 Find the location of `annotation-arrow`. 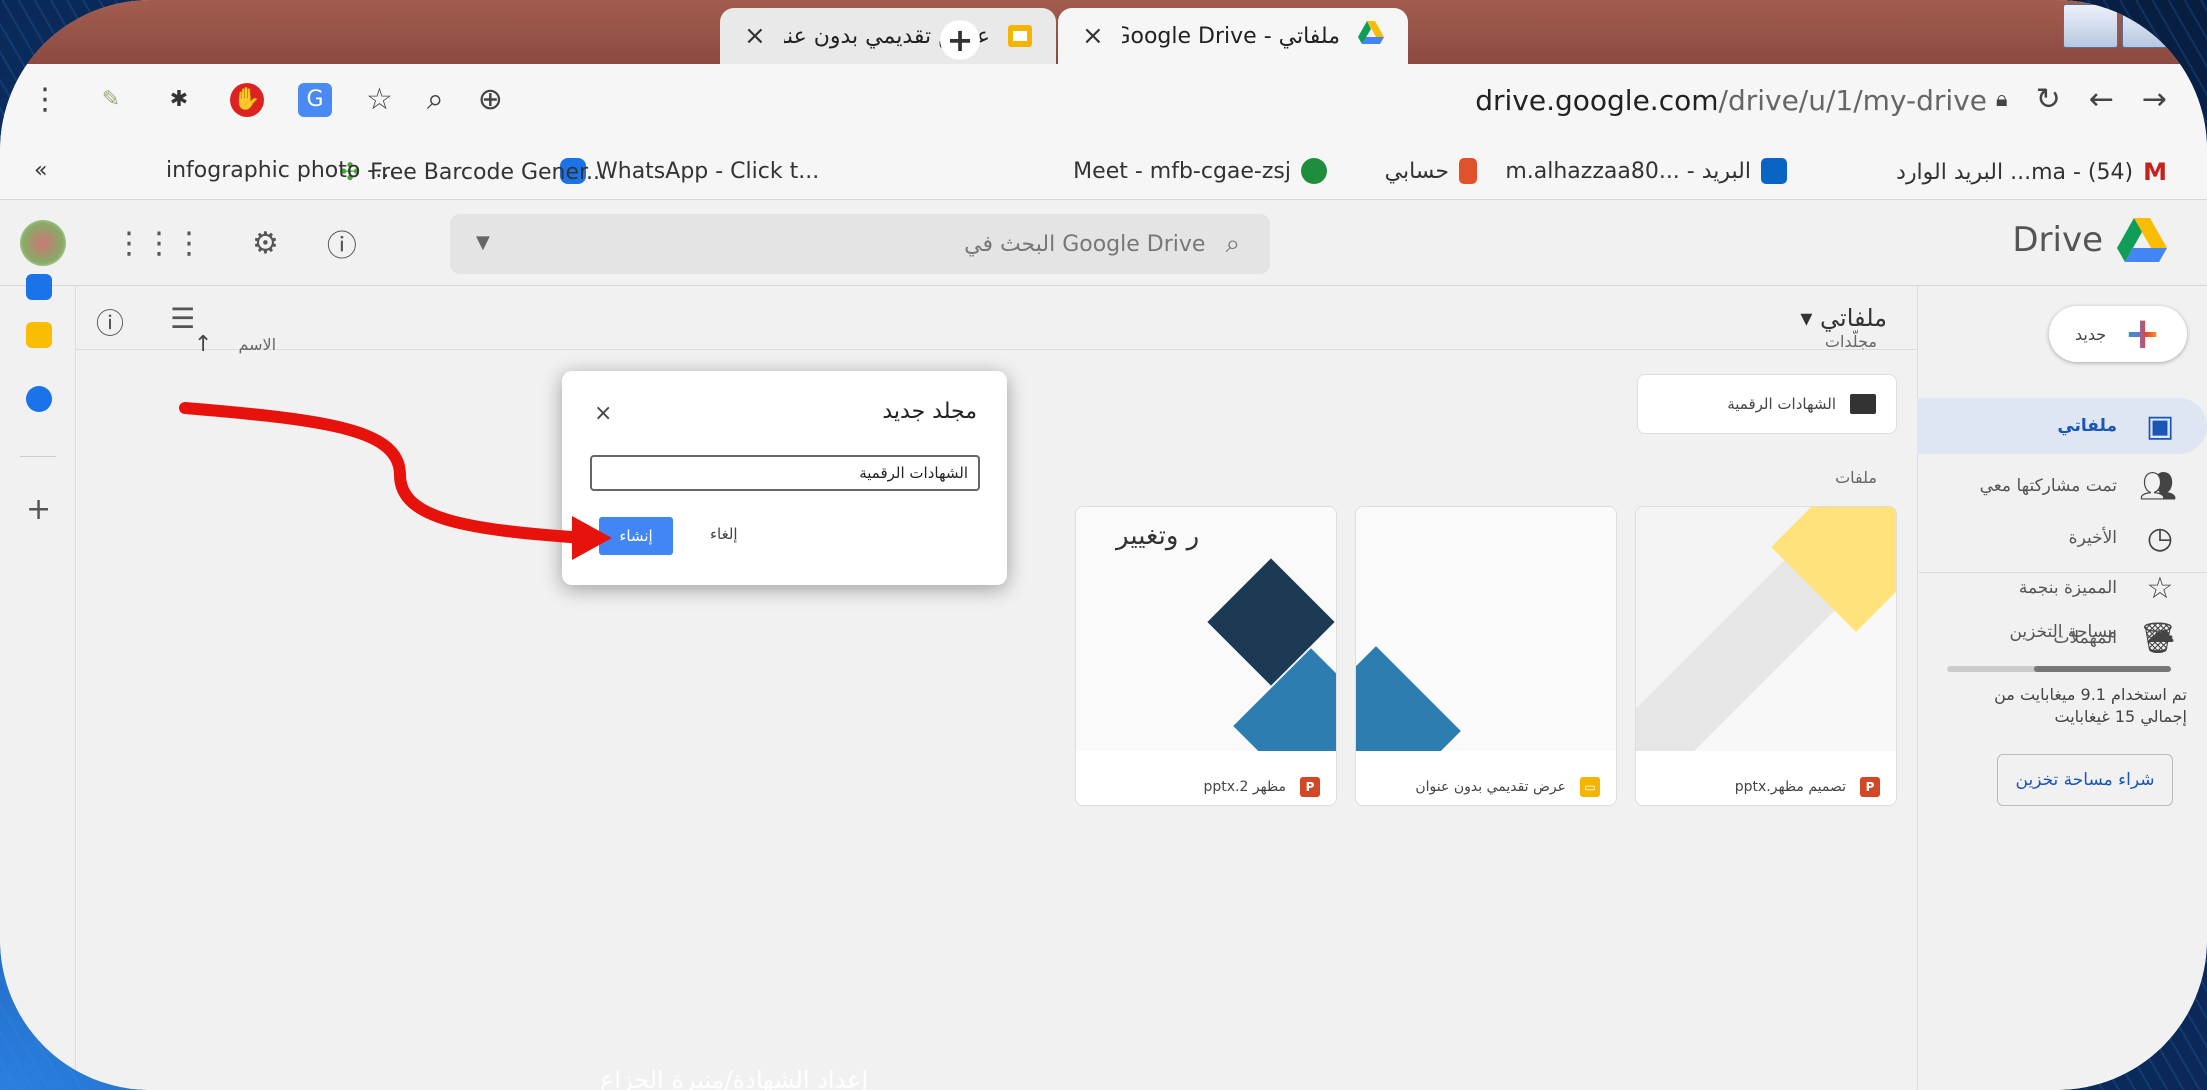

annotation-arrow is located at coordinates (395, 481).